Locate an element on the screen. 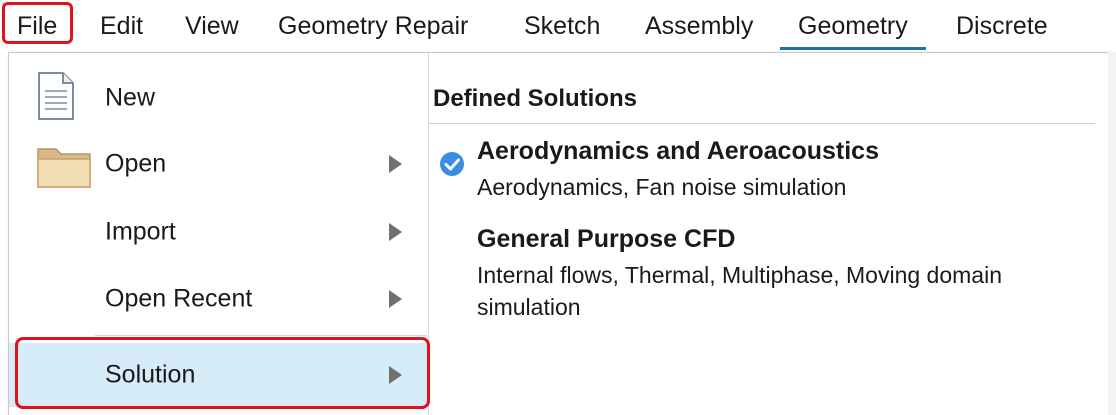 The height and width of the screenshot is (415, 1116). check-circle-icon is located at coordinates (452, 164).